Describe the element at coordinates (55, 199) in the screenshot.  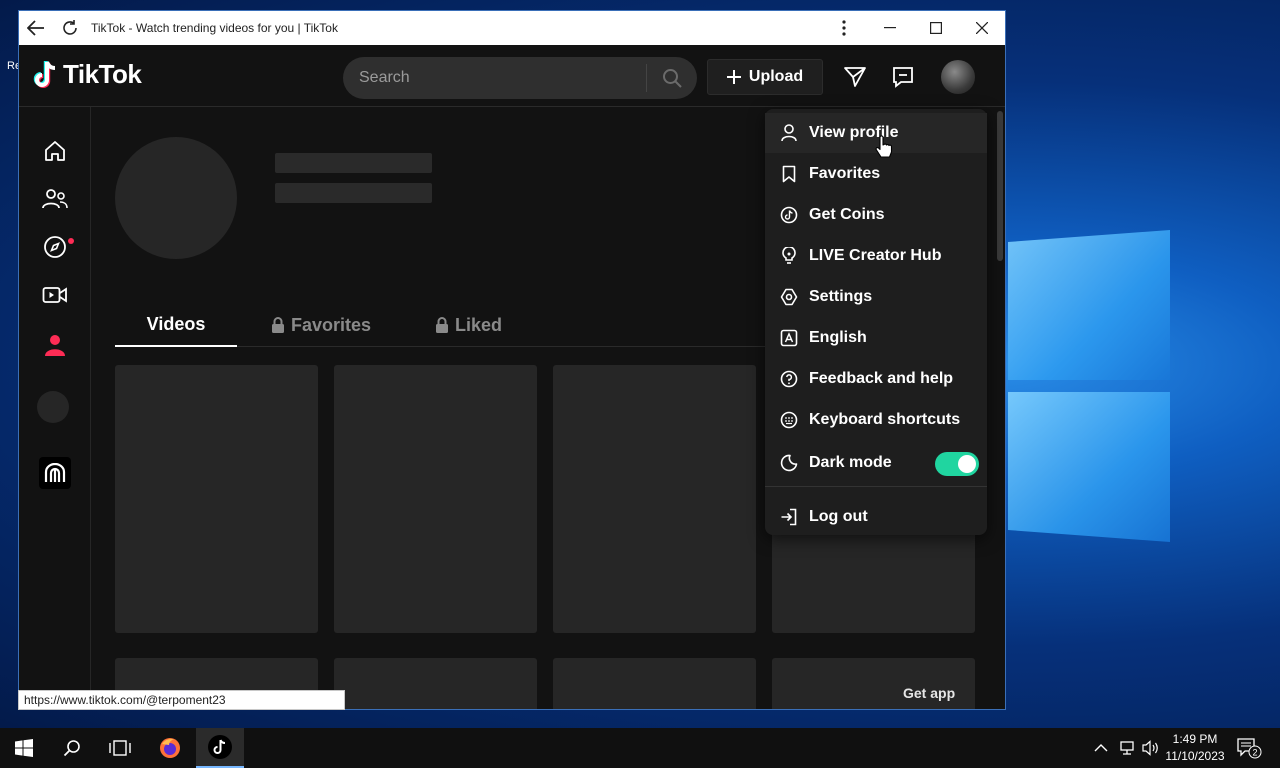
I see `following-icon` at that location.